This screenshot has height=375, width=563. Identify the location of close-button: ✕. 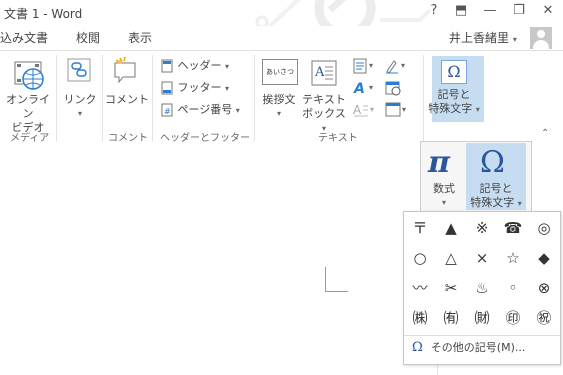
(548, 10).